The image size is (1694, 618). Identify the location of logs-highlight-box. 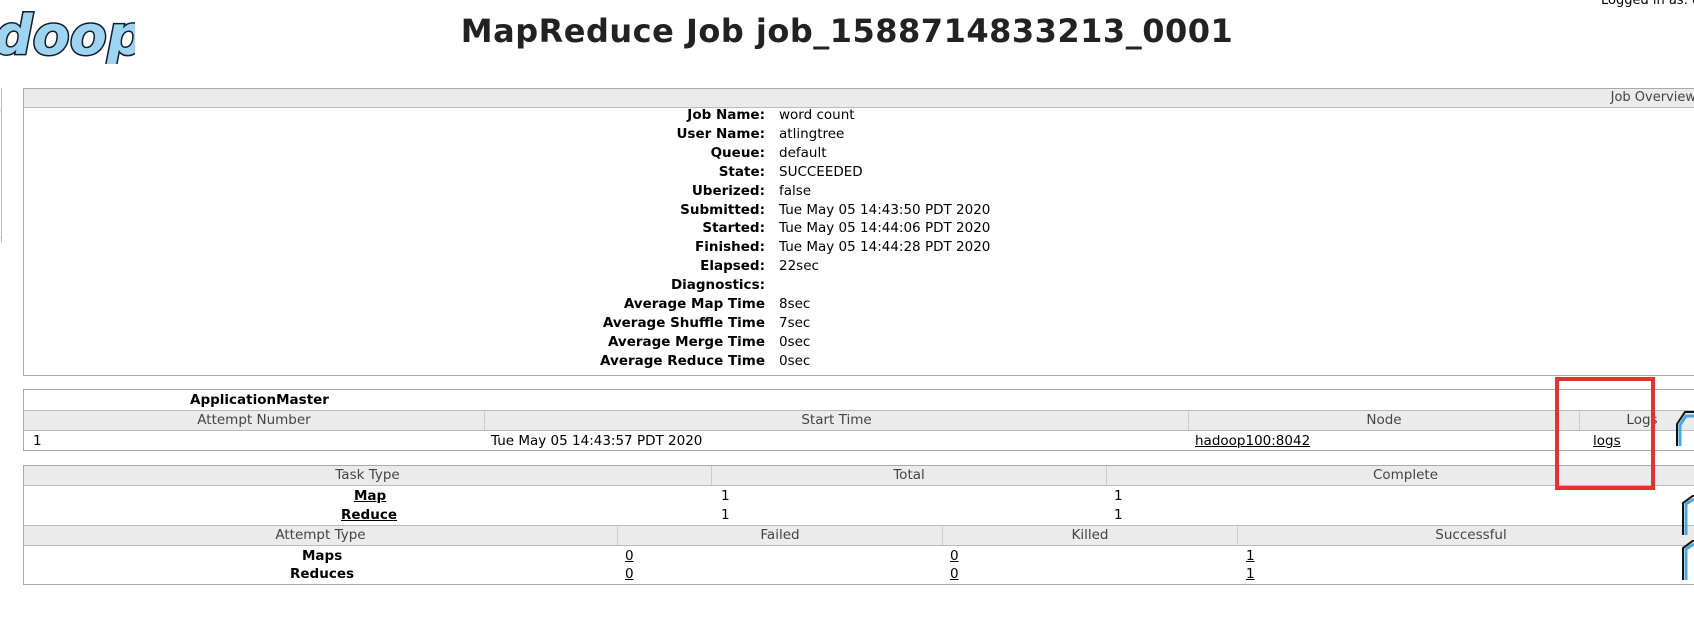
(1605, 433).